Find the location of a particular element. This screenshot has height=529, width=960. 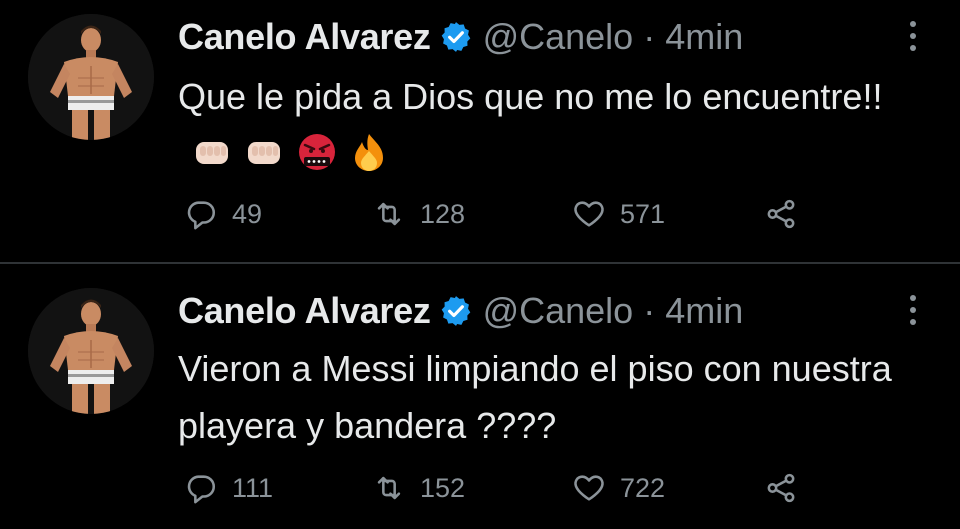

retweet-count: 152 is located at coordinates (443, 487).